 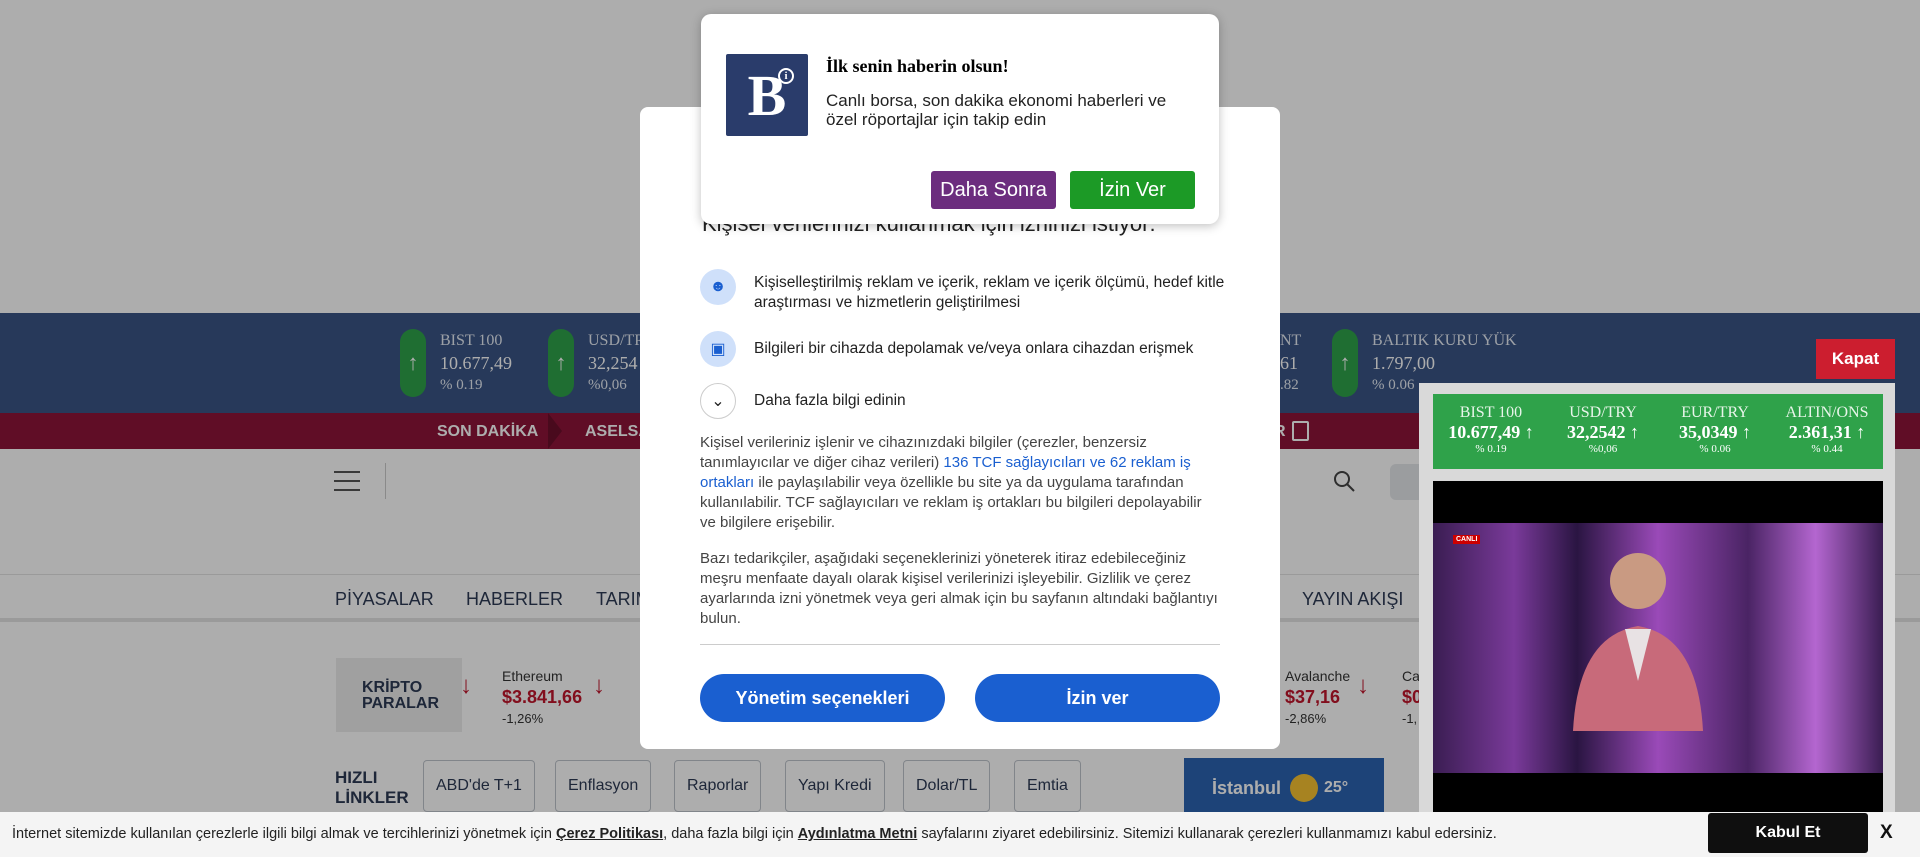 What do you see at coordinates (1132, 190) in the screenshot?
I see `push-allow-button: İzin Ver` at bounding box center [1132, 190].